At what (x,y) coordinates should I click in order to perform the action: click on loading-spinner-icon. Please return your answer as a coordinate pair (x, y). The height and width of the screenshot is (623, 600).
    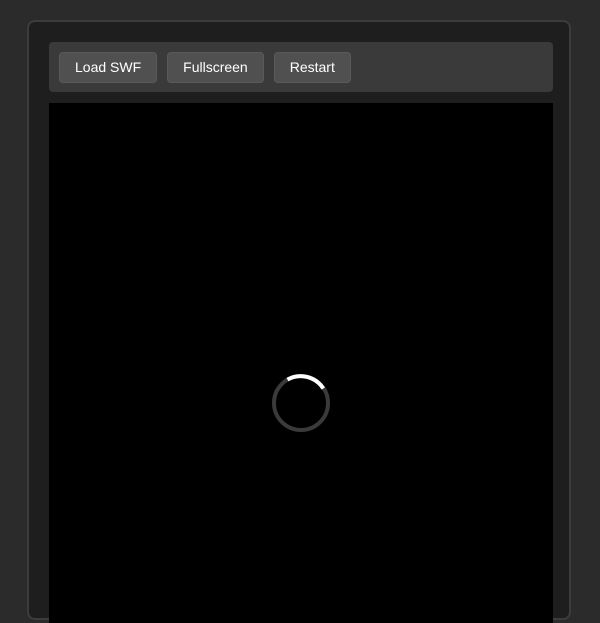
    Looking at the image, I should click on (301, 403).